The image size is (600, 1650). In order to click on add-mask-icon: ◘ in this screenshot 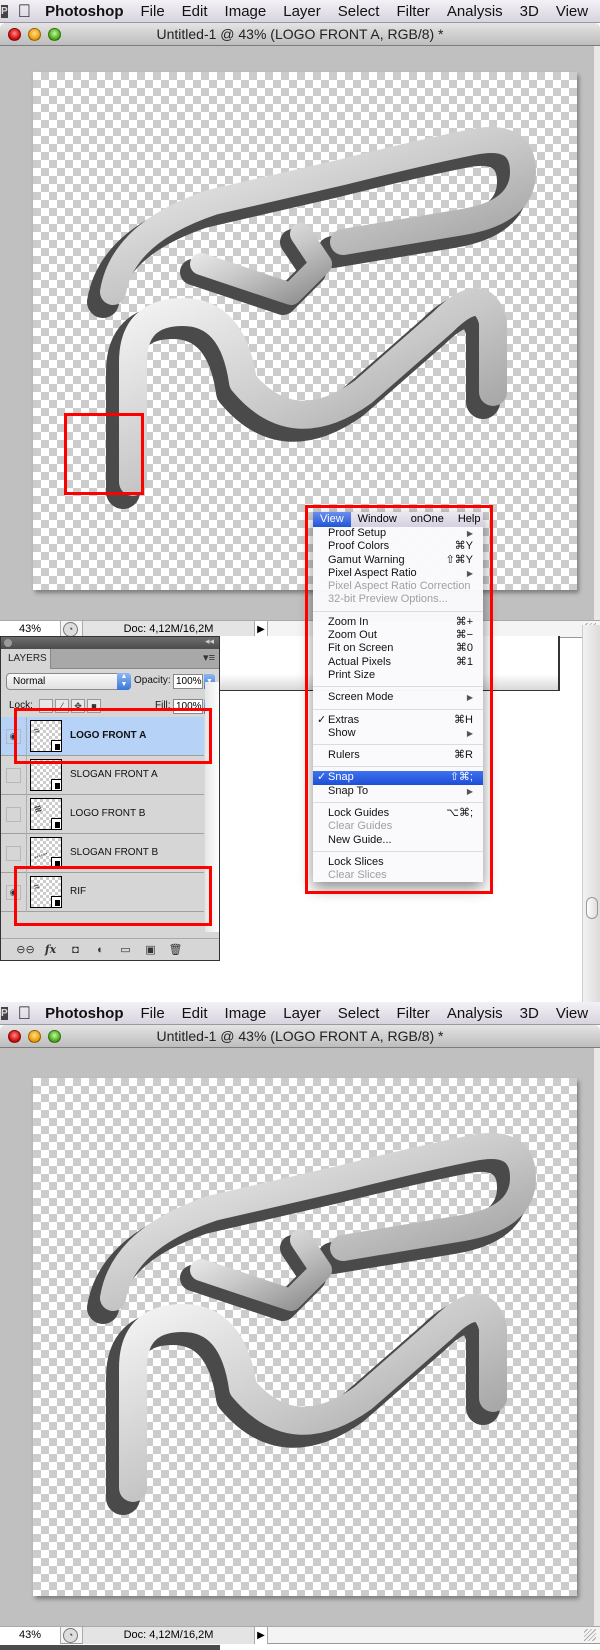, I will do `click(75, 950)`.